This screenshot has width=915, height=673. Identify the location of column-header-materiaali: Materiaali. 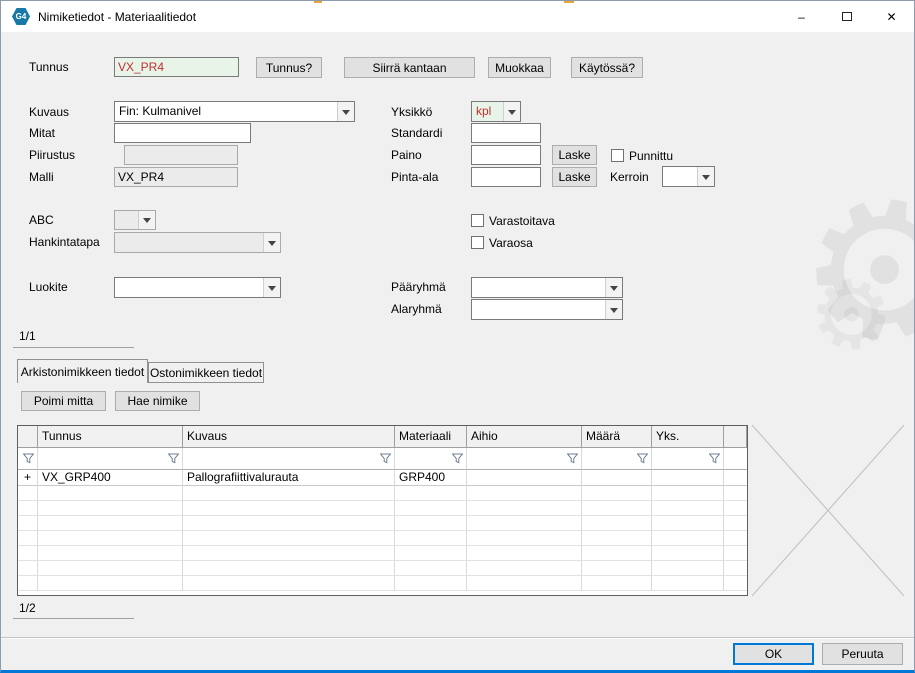
(431, 437).